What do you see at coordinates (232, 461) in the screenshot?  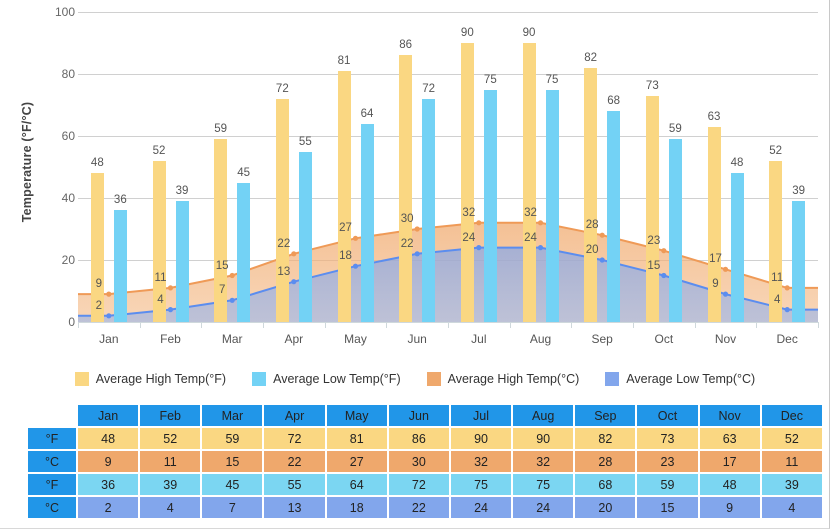 I see `table-cell: 15` at bounding box center [232, 461].